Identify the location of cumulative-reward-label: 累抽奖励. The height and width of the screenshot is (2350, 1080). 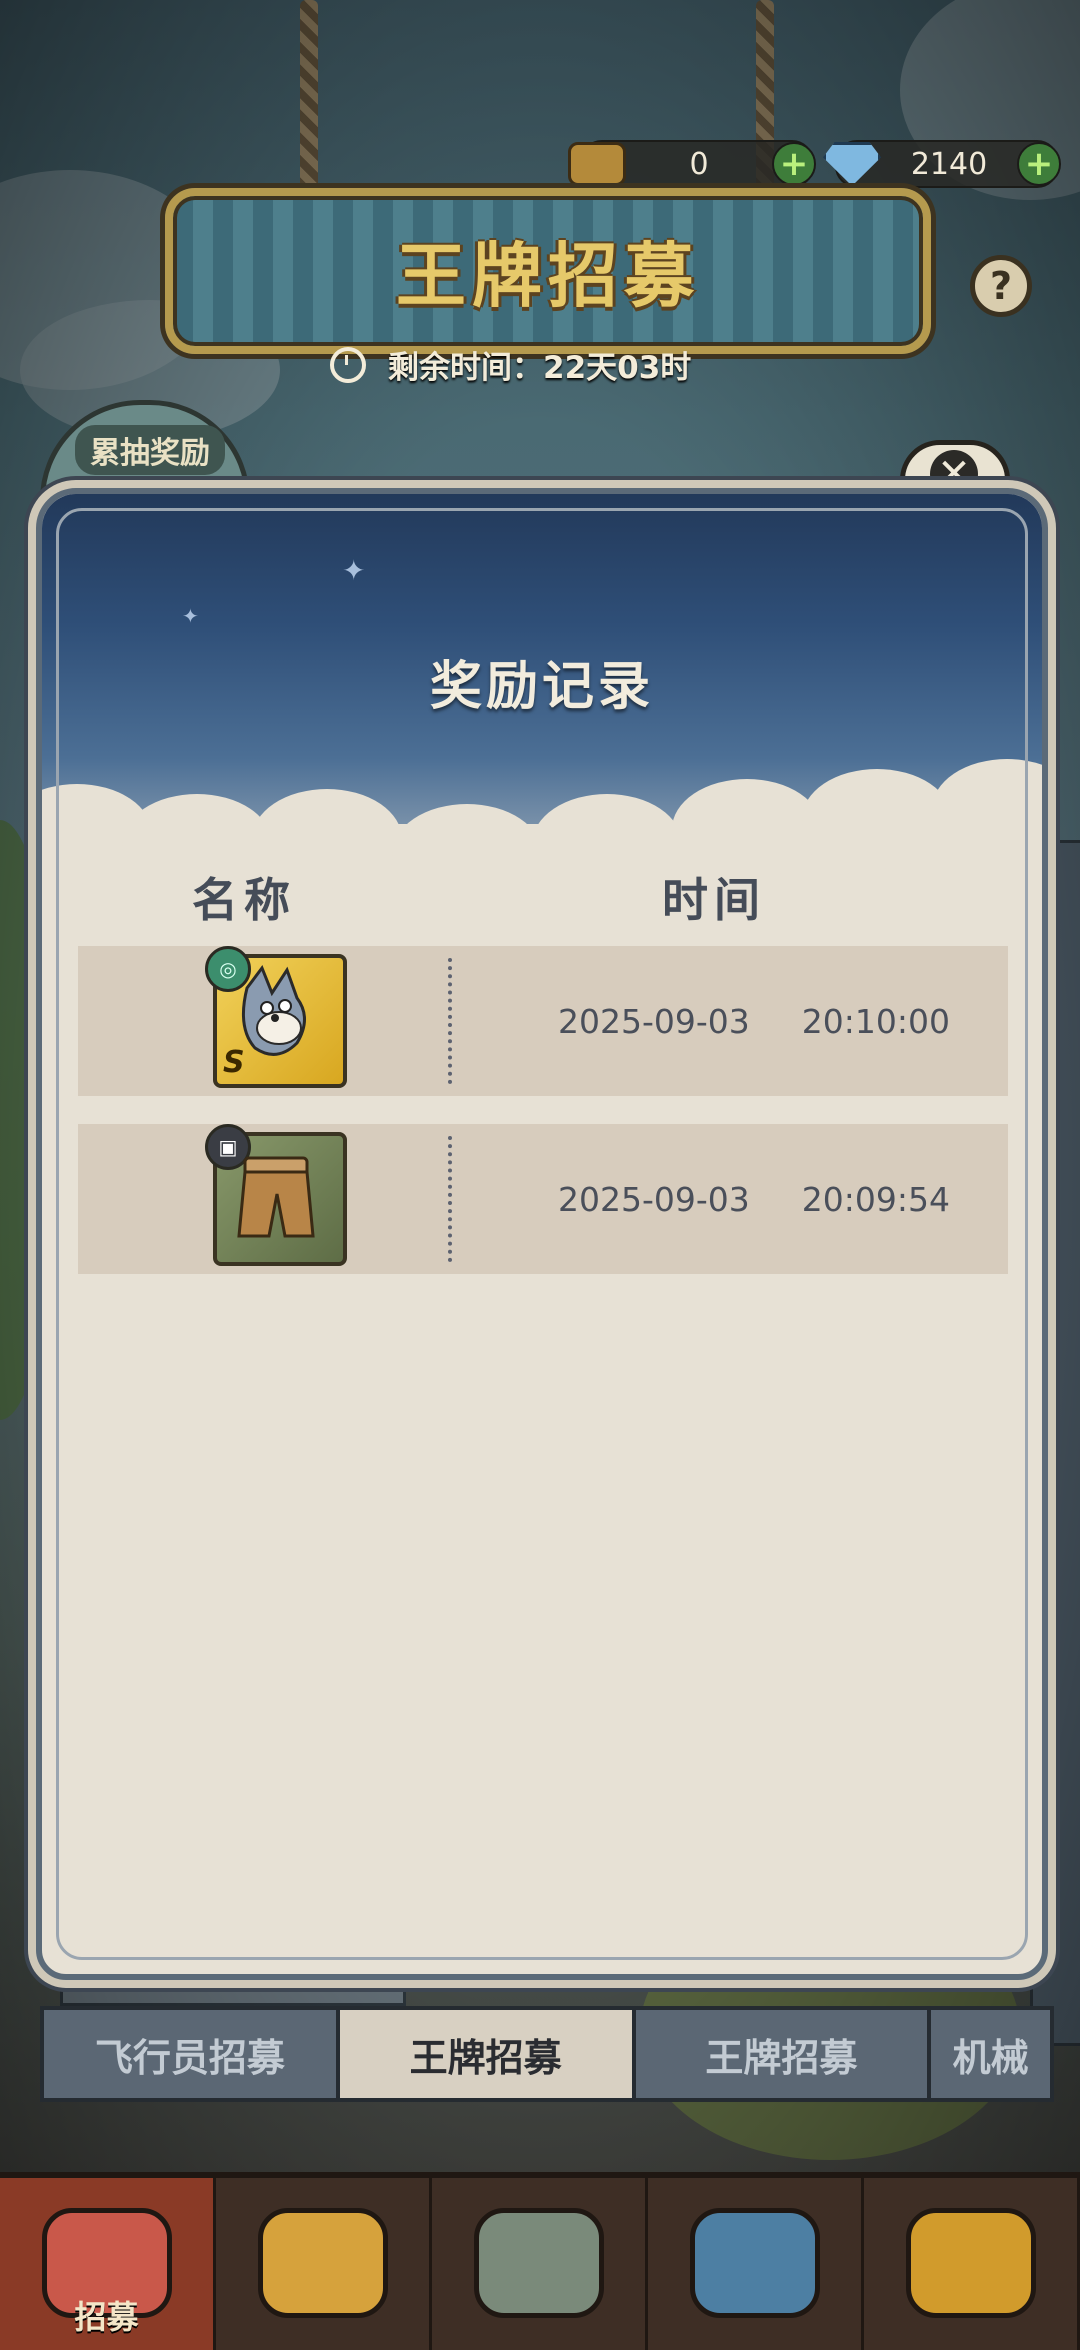
(150, 450).